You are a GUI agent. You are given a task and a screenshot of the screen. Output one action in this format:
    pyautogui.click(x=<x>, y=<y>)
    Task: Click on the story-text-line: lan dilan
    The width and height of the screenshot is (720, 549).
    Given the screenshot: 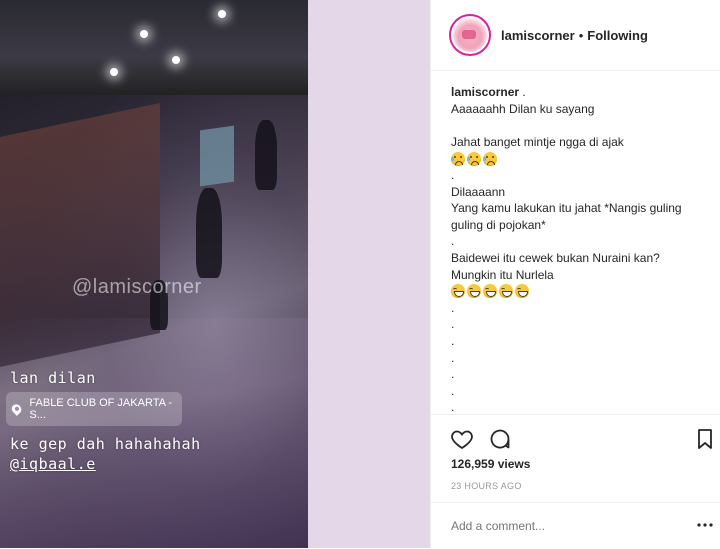 What is the action you would take?
    pyautogui.click(x=53, y=378)
    